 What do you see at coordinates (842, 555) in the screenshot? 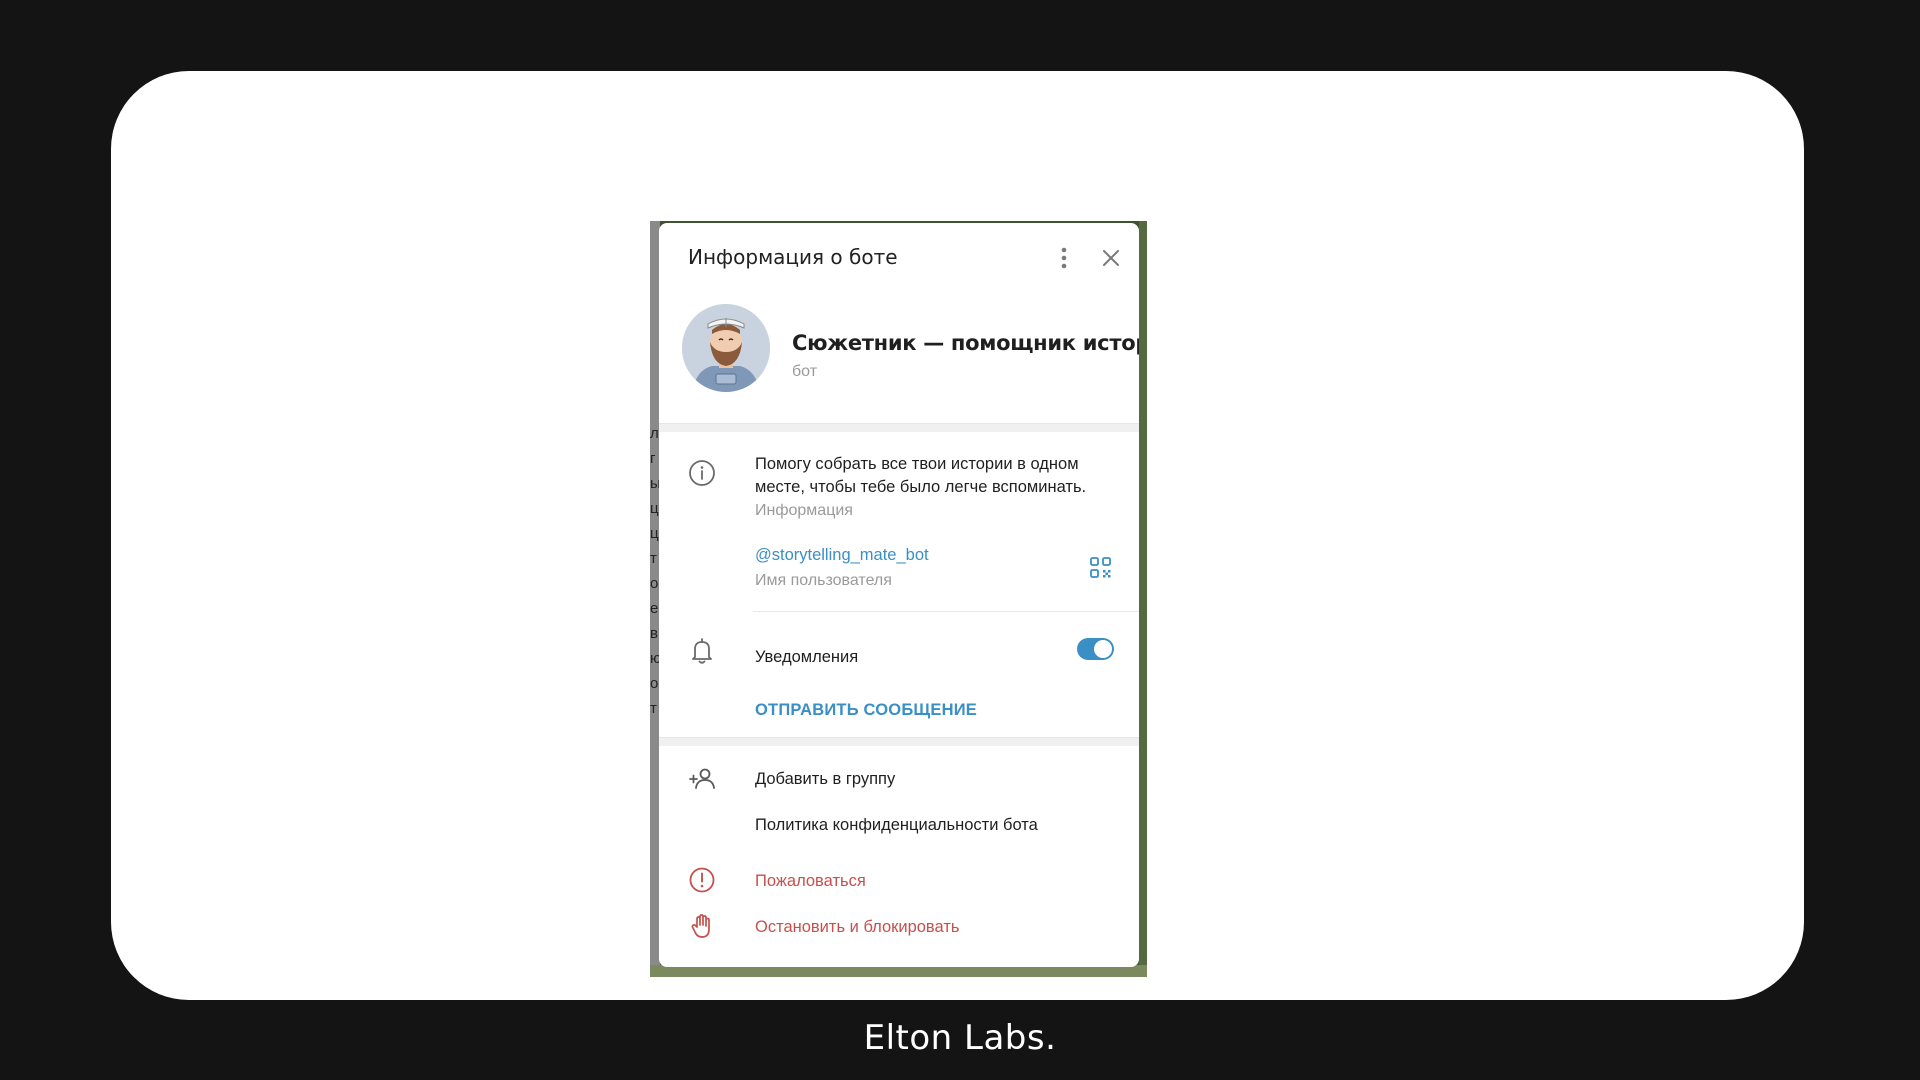
I see `bot-username-link: @storytelling_mate_bot` at bounding box center [842, 555].